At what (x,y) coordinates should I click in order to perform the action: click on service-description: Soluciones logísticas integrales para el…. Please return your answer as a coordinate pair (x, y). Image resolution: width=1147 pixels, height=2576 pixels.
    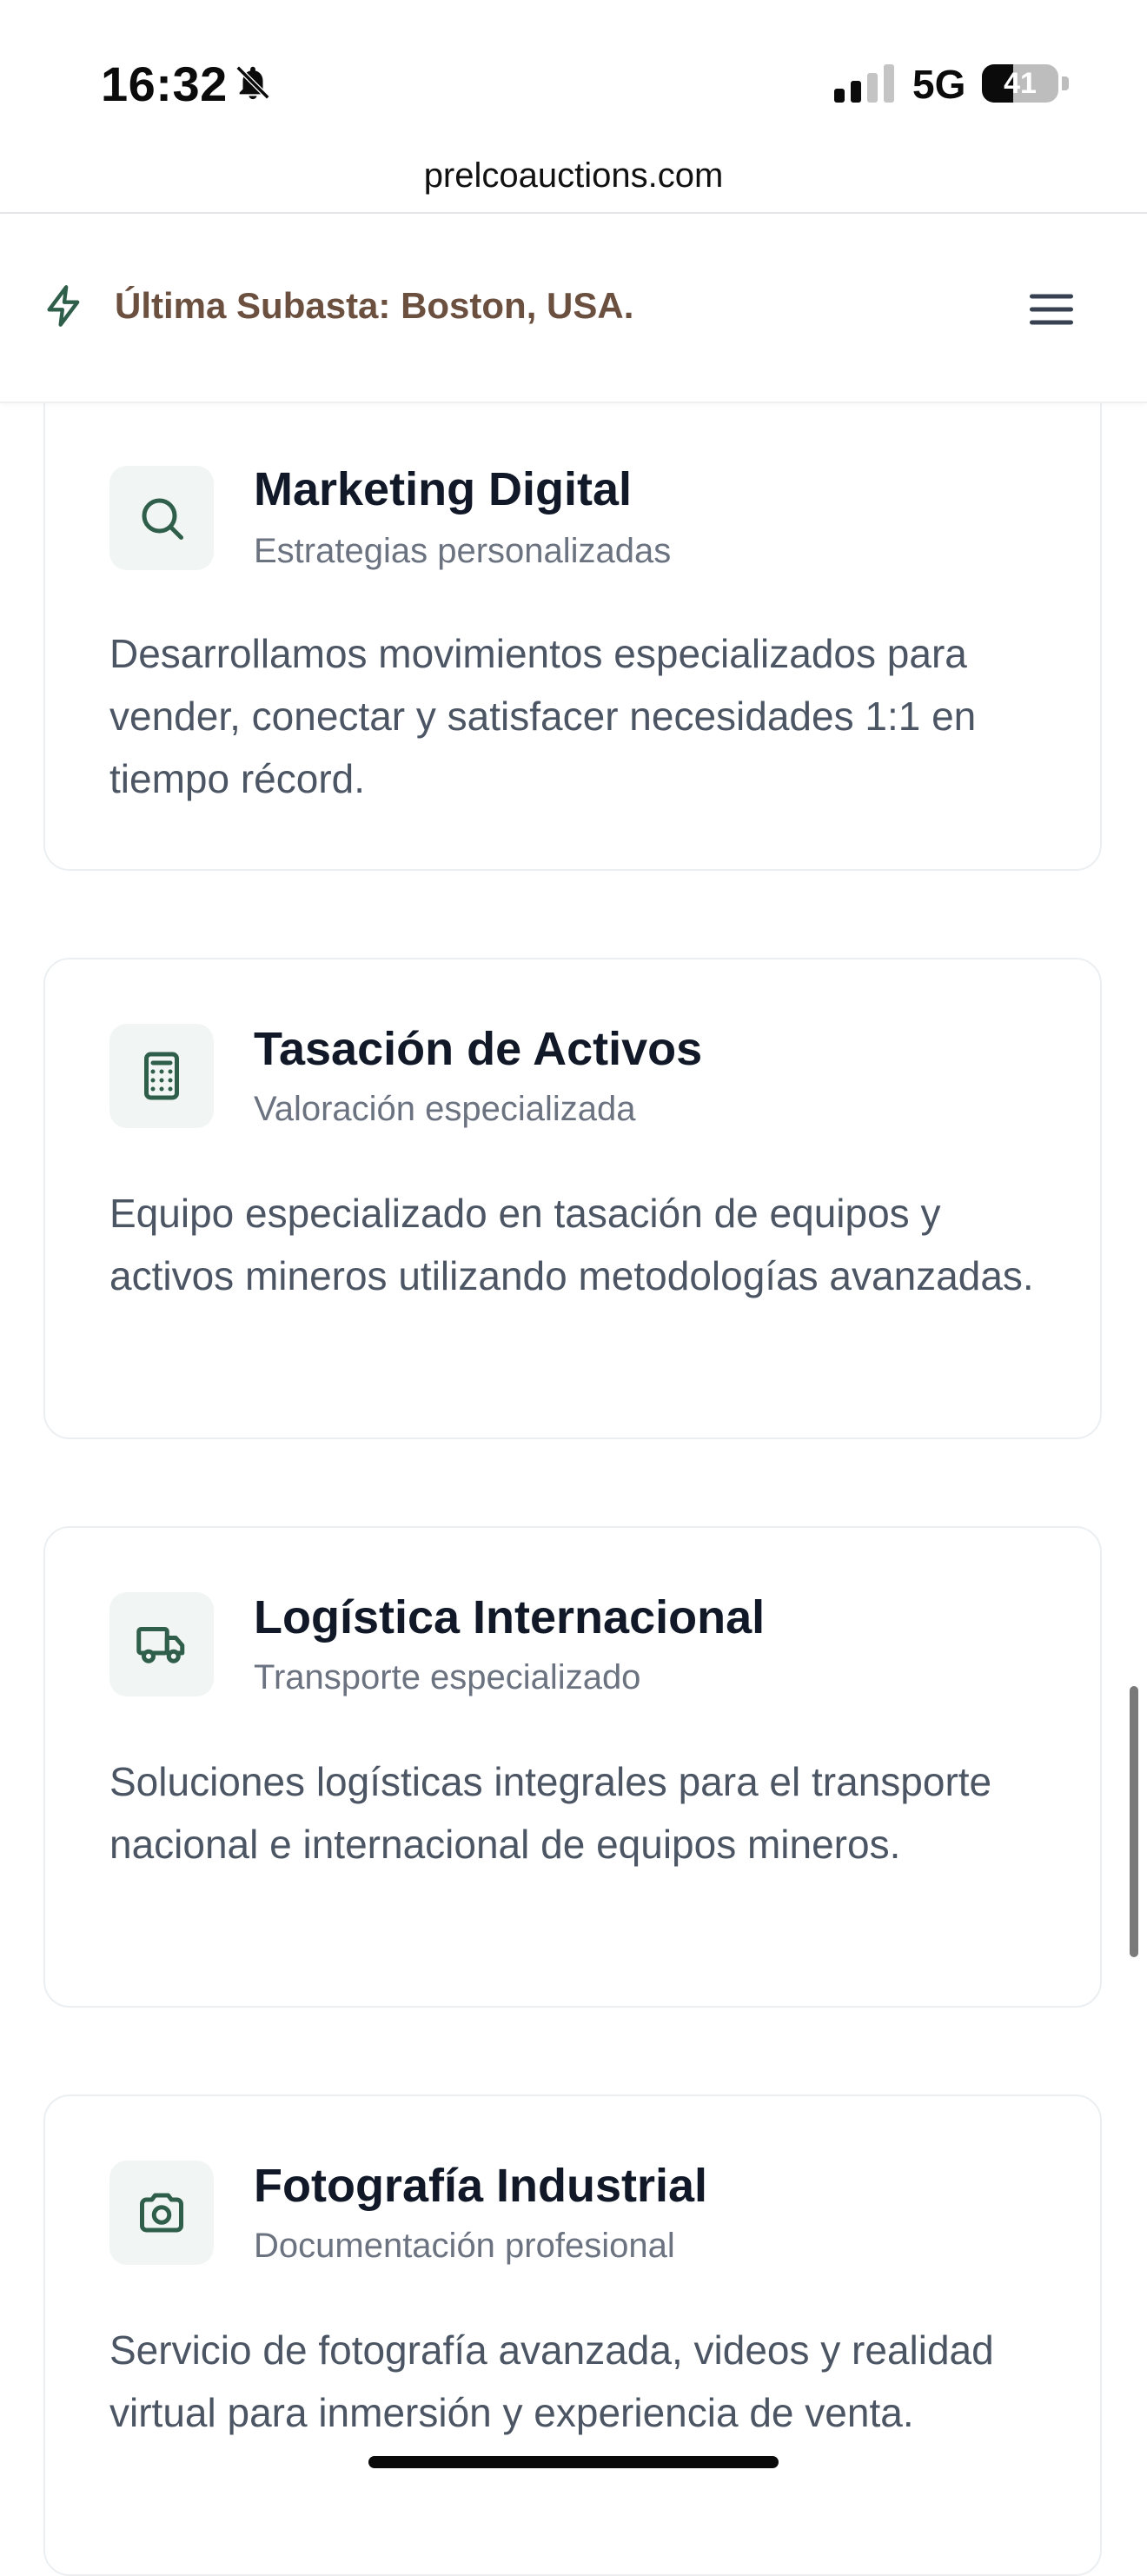
    Looking at the image, I should click on (550, 1813).